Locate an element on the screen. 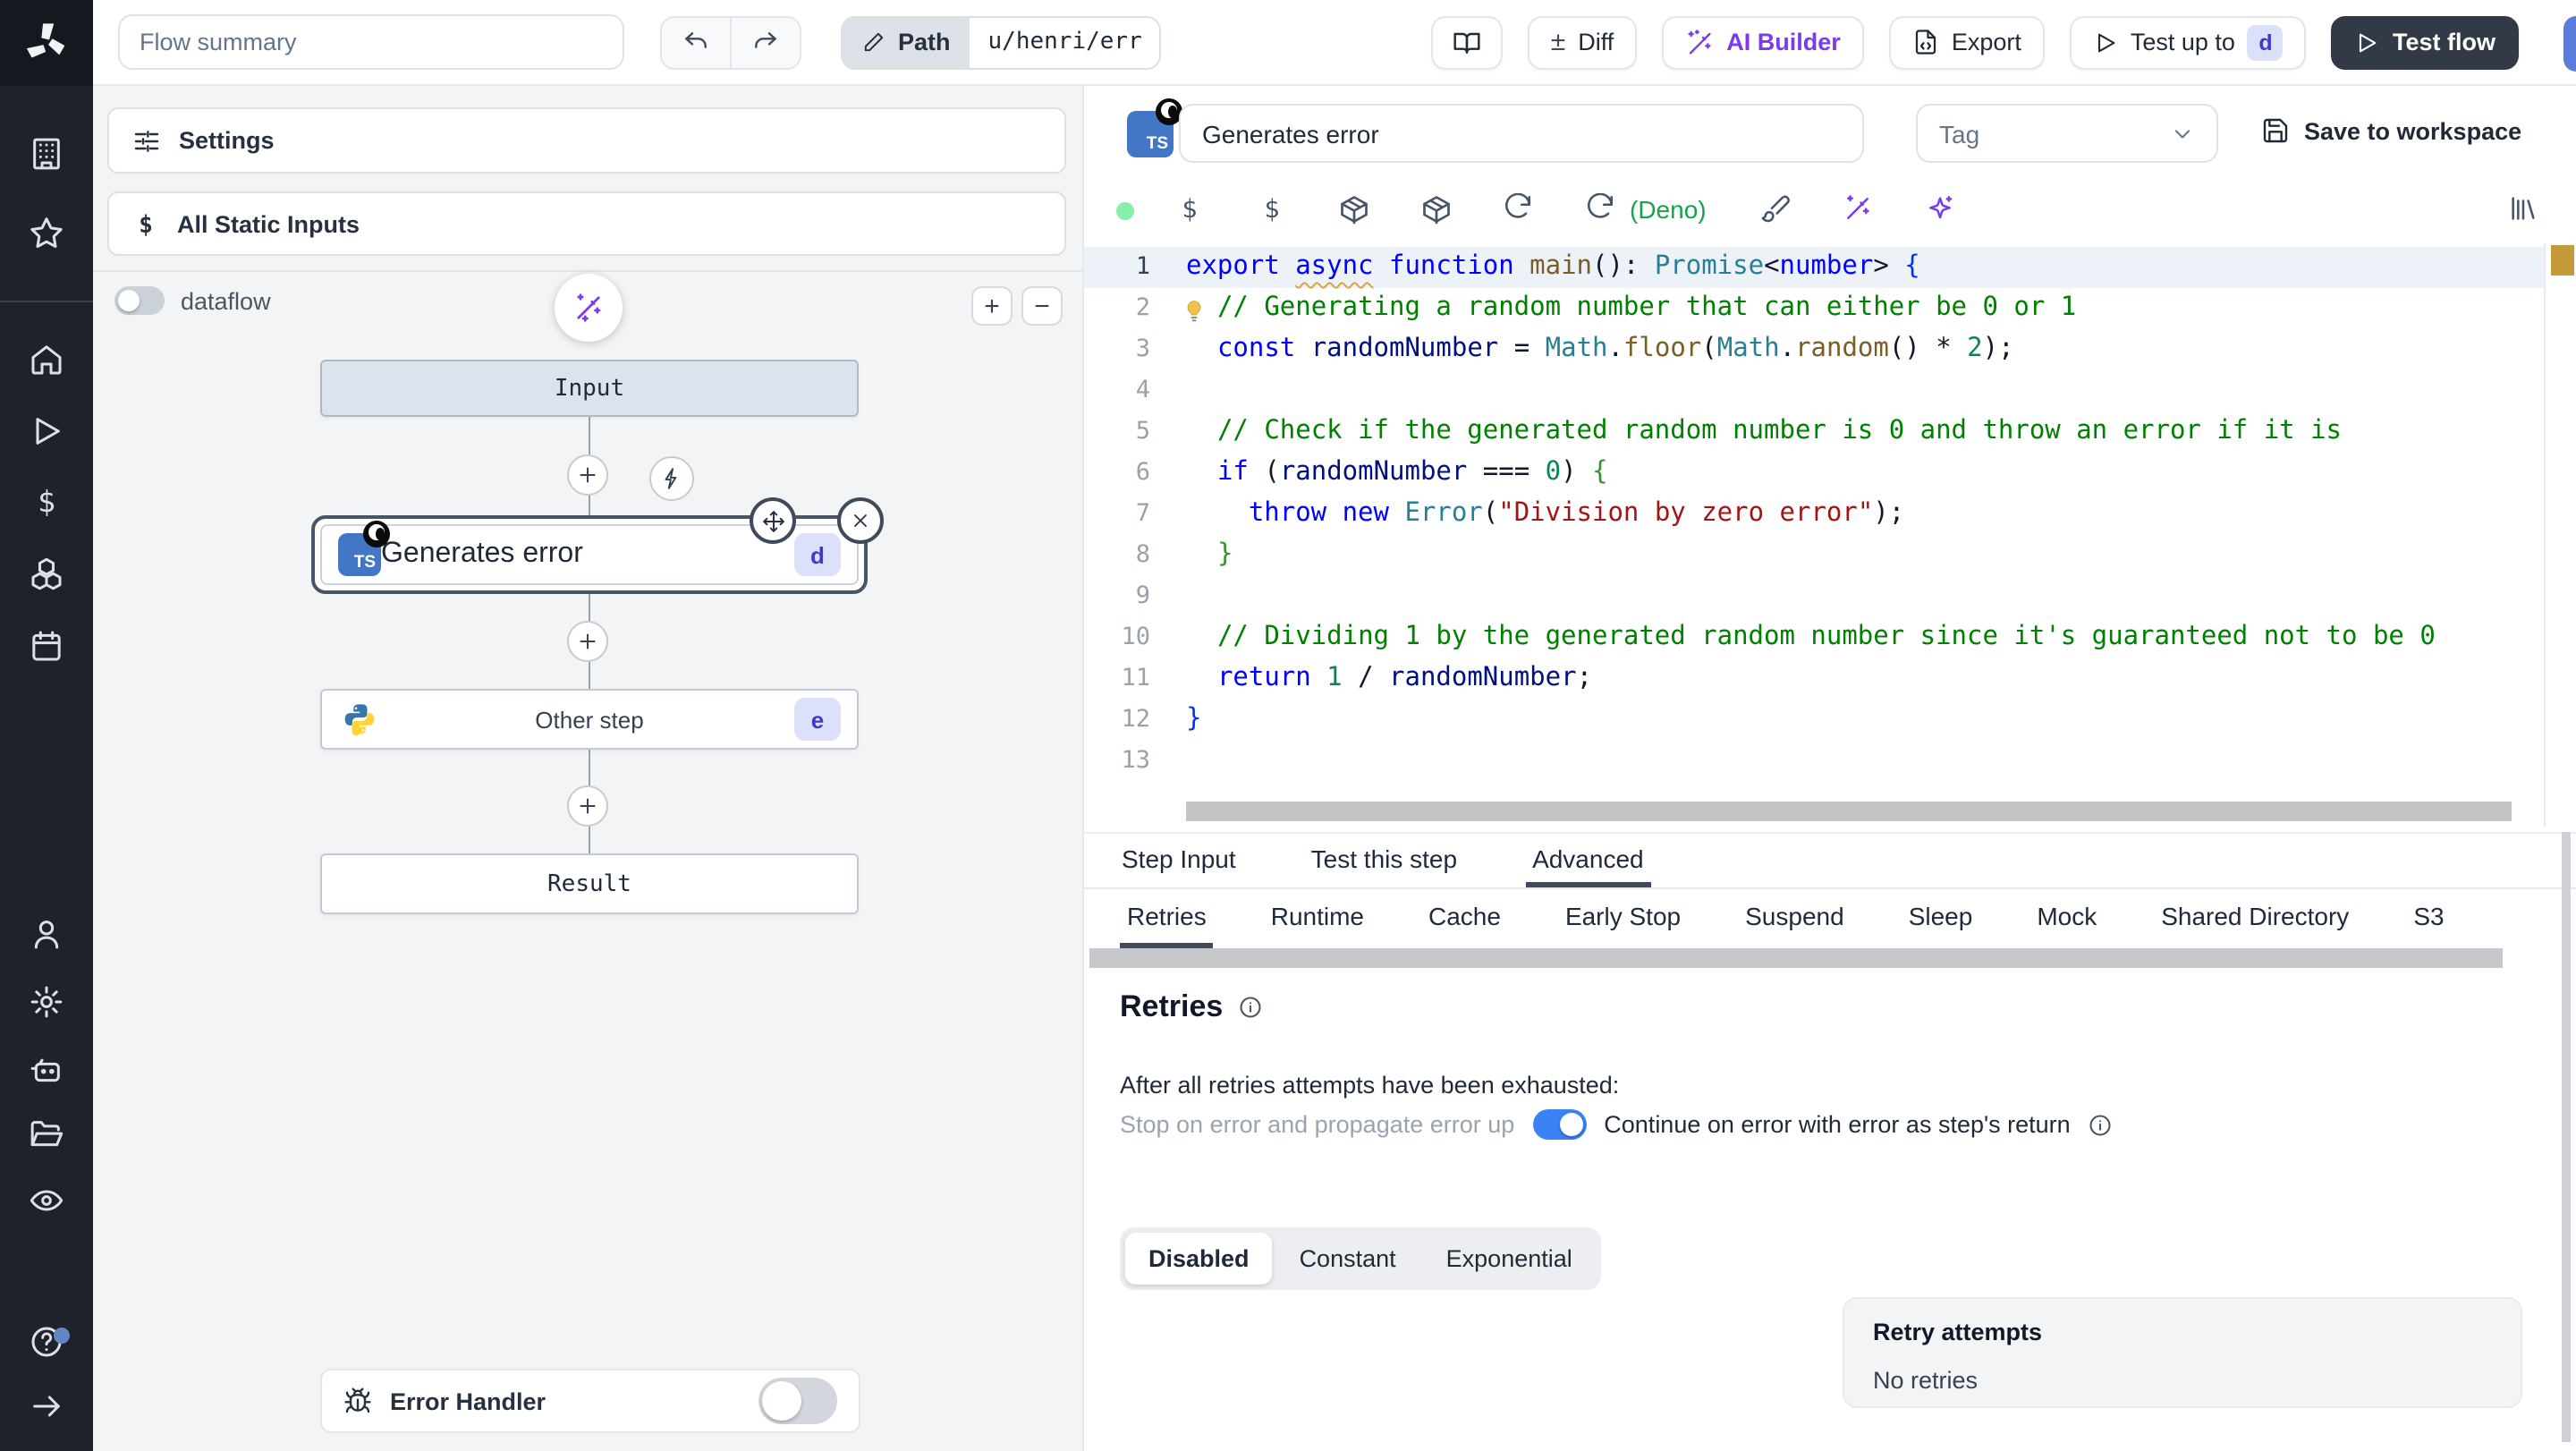  zoom-out-button: − is located at coordinates (1042, 306).